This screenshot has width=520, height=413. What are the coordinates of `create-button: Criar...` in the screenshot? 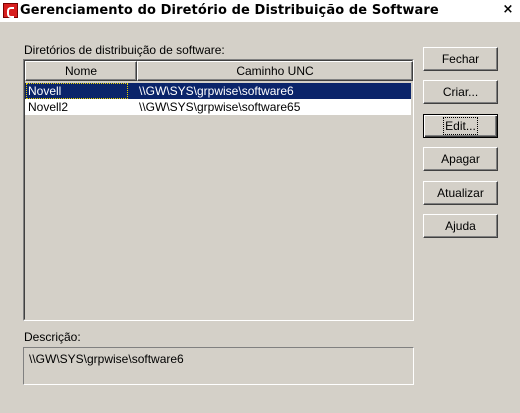 It's located at (460, 92).